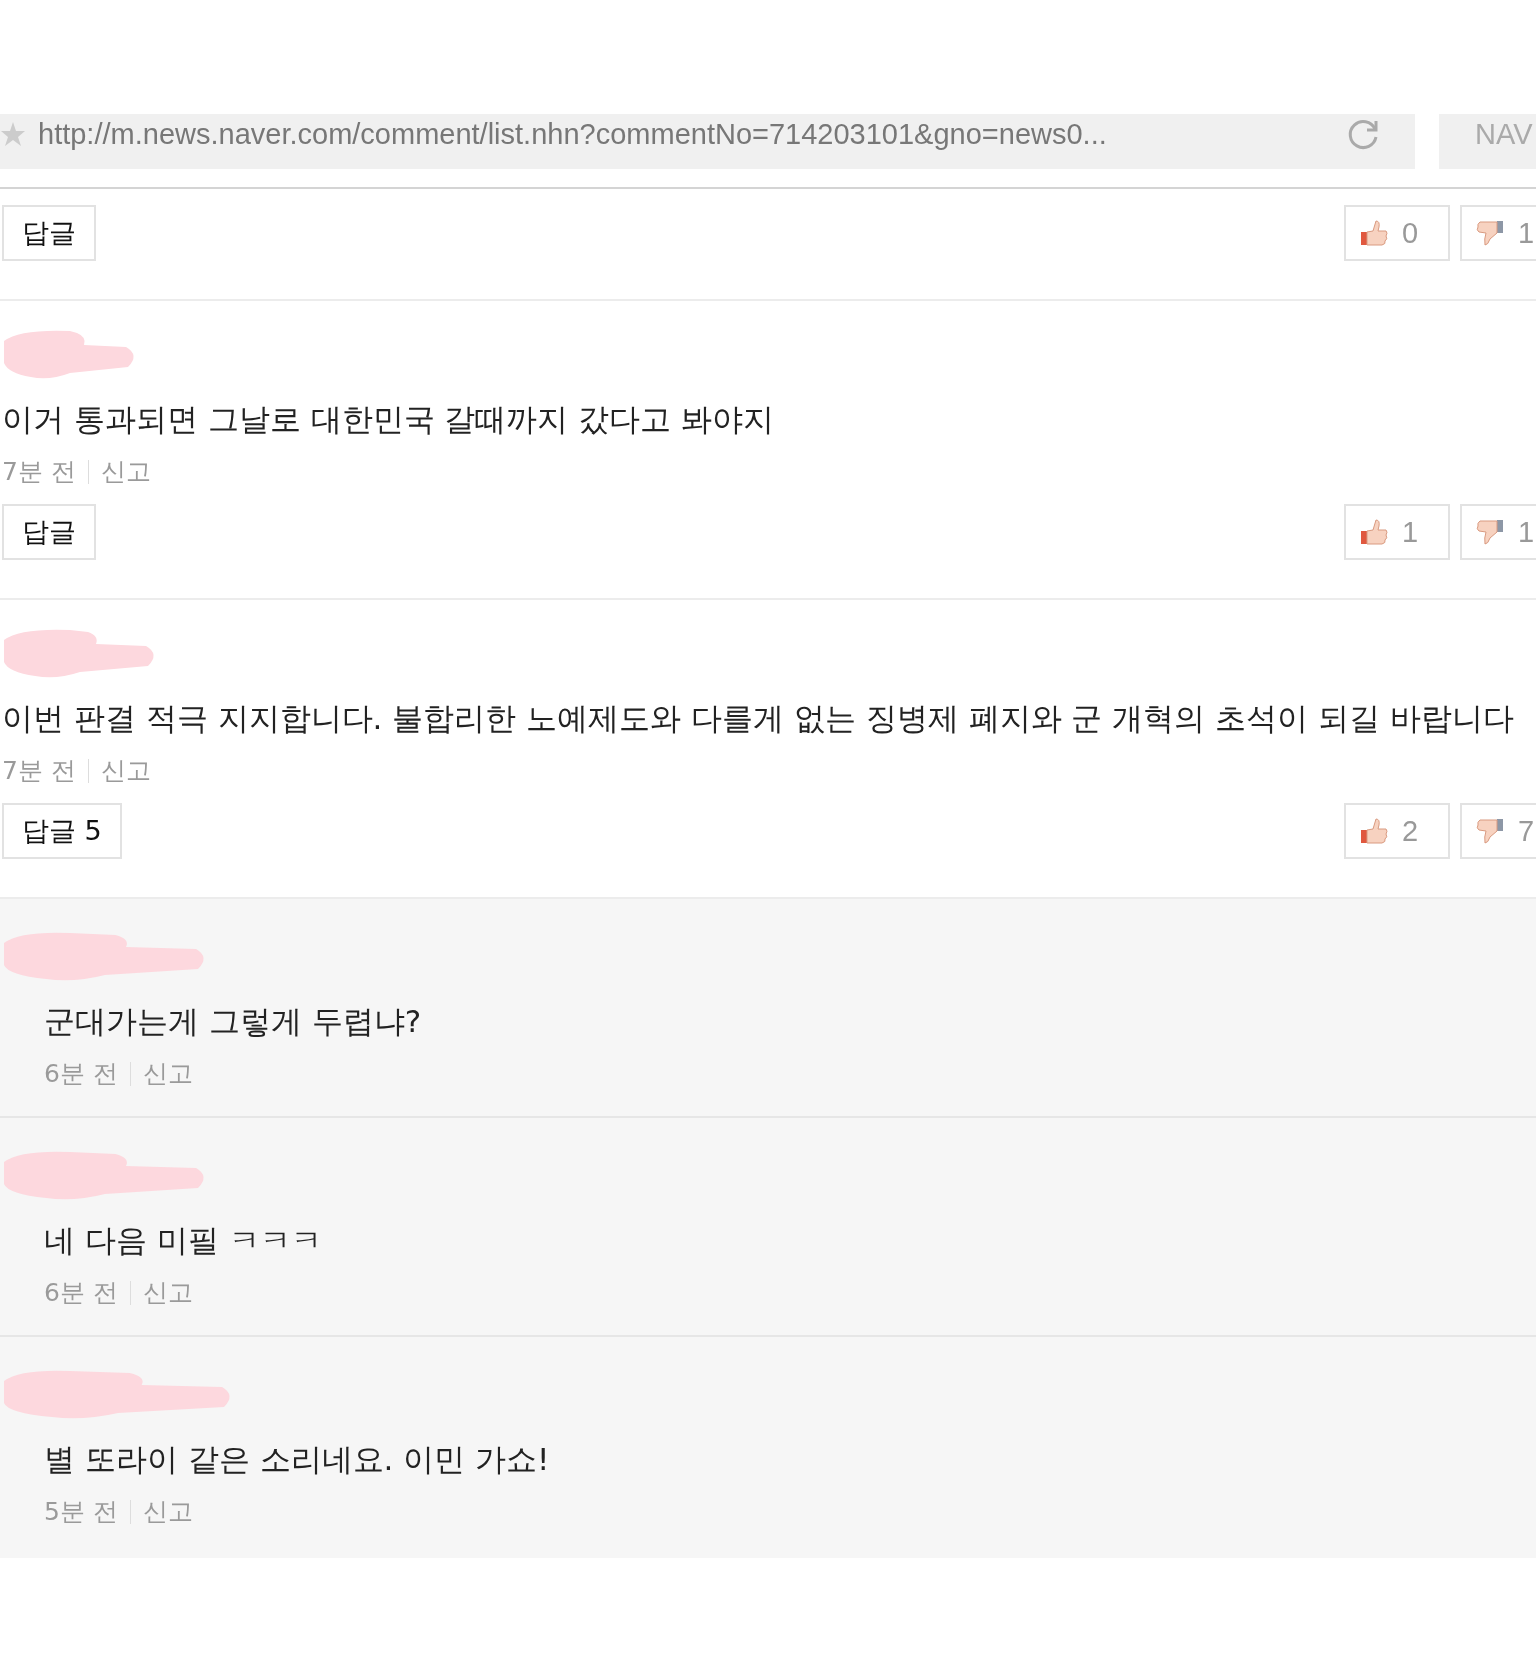  I want to click on reply-text: 네 다음 미필 ㅋㅋㅋ, so click(183, 1240).